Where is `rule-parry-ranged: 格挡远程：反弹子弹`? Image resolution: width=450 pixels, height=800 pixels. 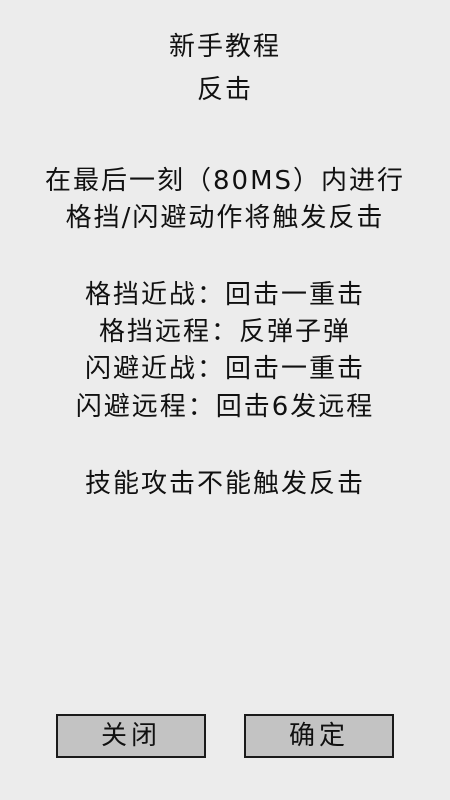 rule-parry-ranged: 格挡远程：反弹子弹 is located at coordinates (224, 332).